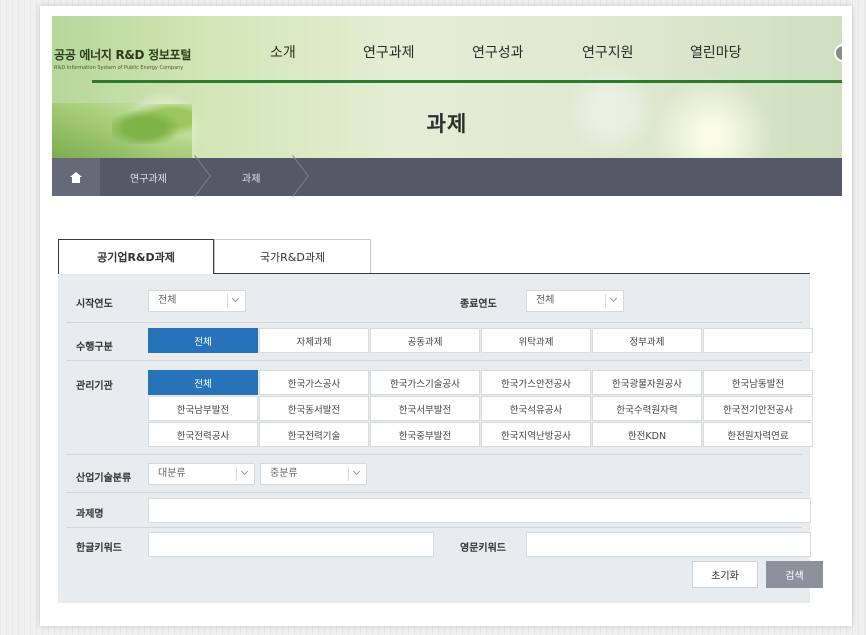  What do you see at coordinates (284, 473) in the screenshot?
I see `industry-minor-value: 중분류` at bounding box center [284, 473].